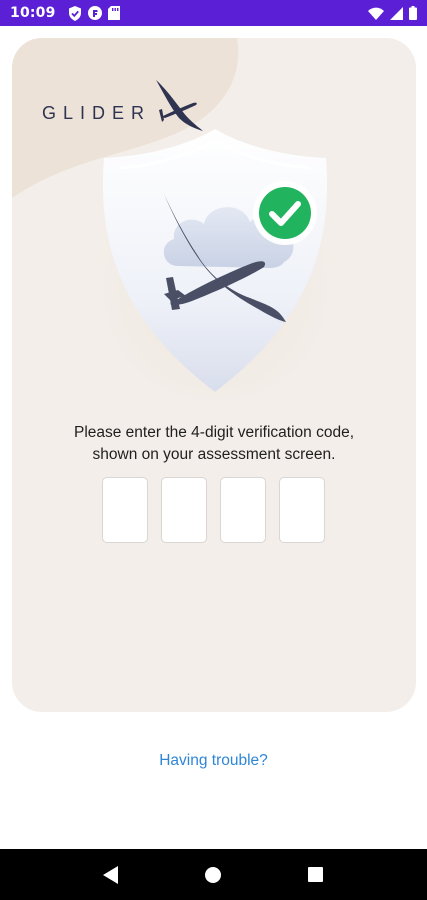 This screenshot has width=427, height=900. What do you see at coordinates (214, 454) in the screenshot?
I see `instruction-line-2: shown on your assessment screen.` at bounding box center [214, 454].